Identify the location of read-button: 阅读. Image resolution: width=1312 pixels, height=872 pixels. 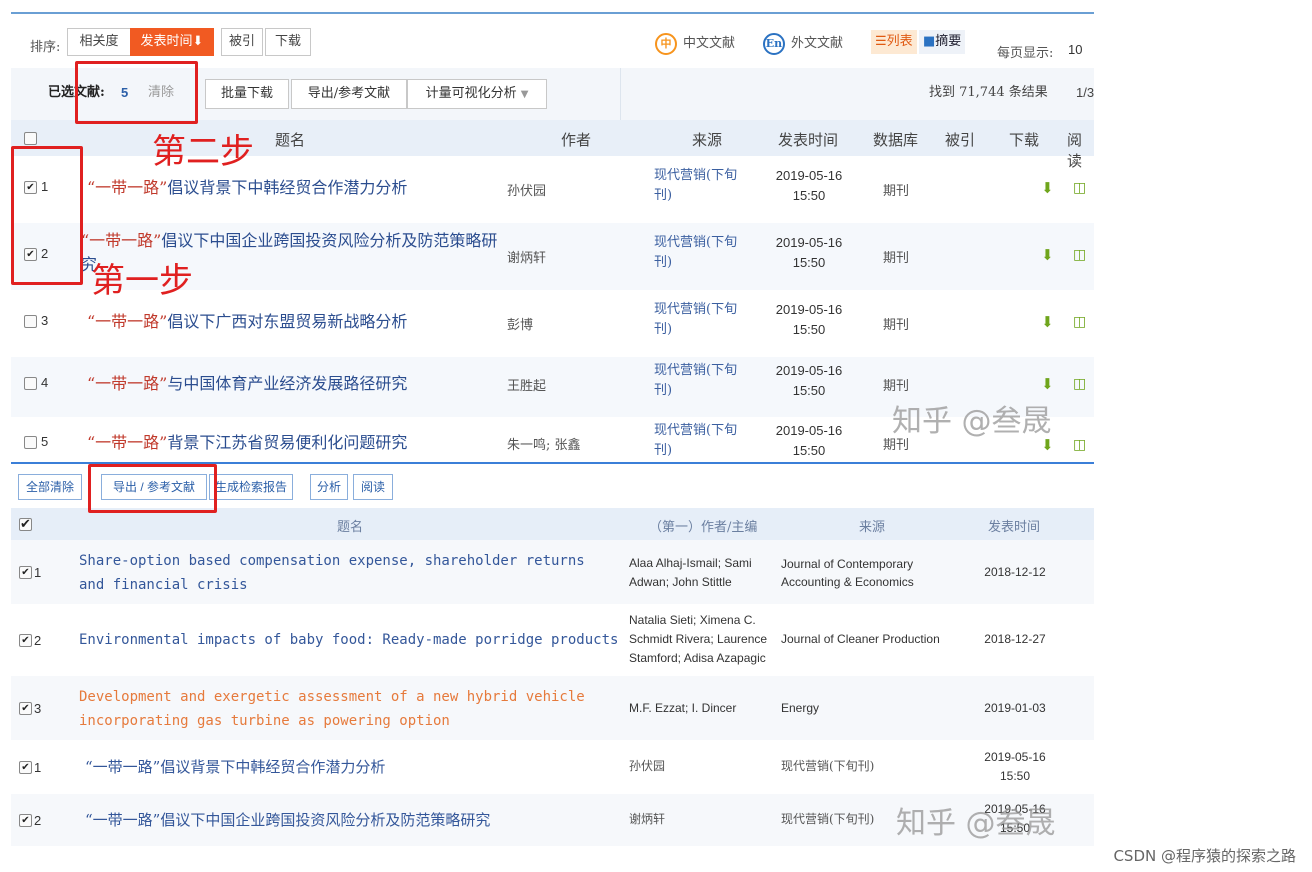
(373, 487).